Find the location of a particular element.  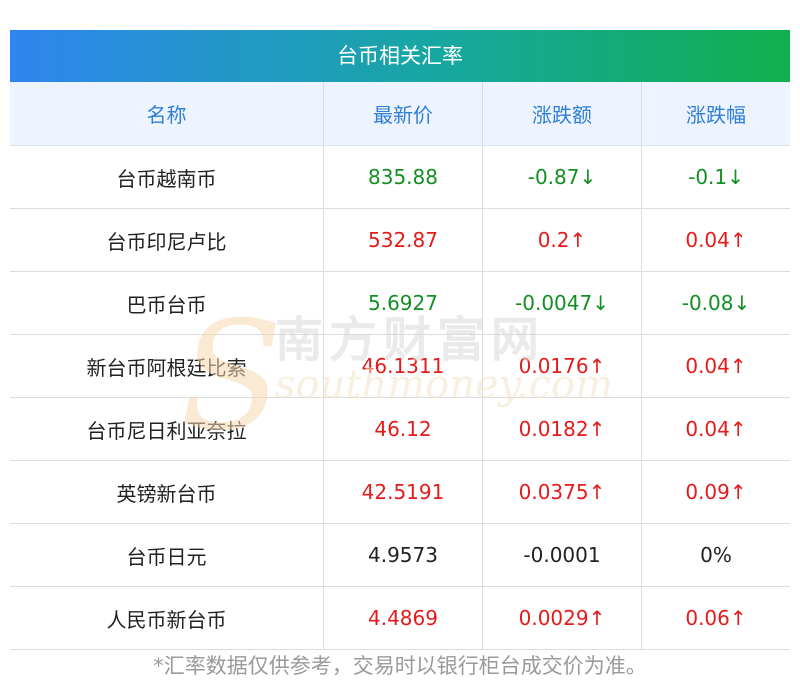

column-header-pct: 涨跌幅 is located at coordinates (715, 114).